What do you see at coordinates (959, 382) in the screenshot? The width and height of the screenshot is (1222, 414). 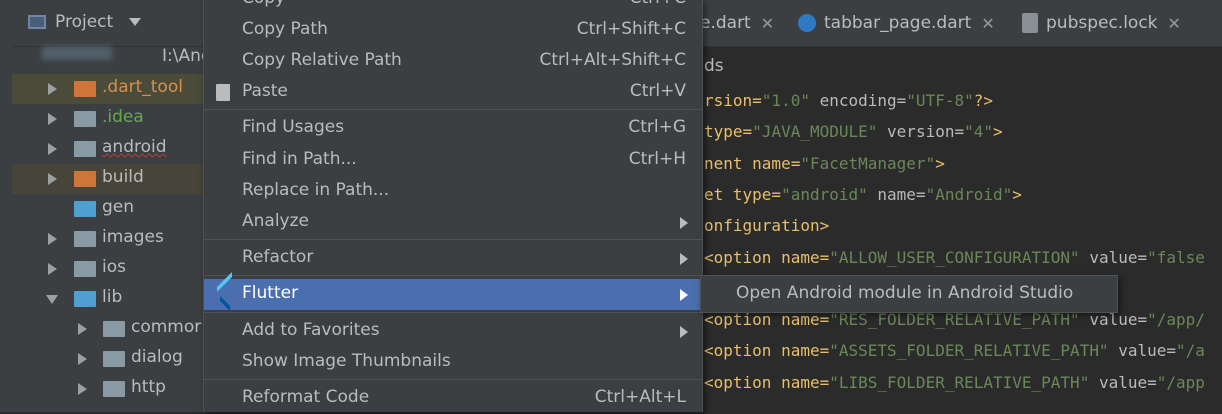 I see `code-token: "LIBS_FOLDER_RELATIVE_PATH"` at bounding box center [959, 382].